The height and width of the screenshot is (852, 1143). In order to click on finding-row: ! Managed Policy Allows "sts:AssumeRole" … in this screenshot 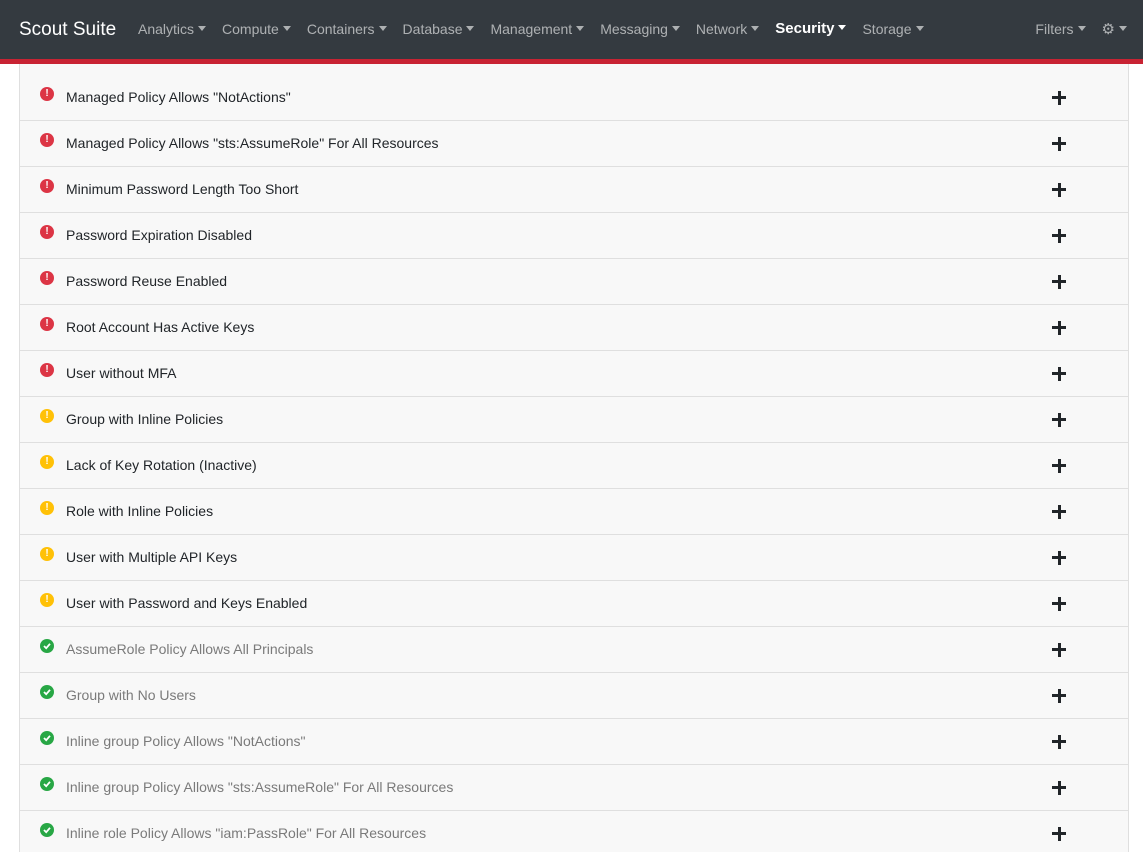, I will do `click(574, 144)`.